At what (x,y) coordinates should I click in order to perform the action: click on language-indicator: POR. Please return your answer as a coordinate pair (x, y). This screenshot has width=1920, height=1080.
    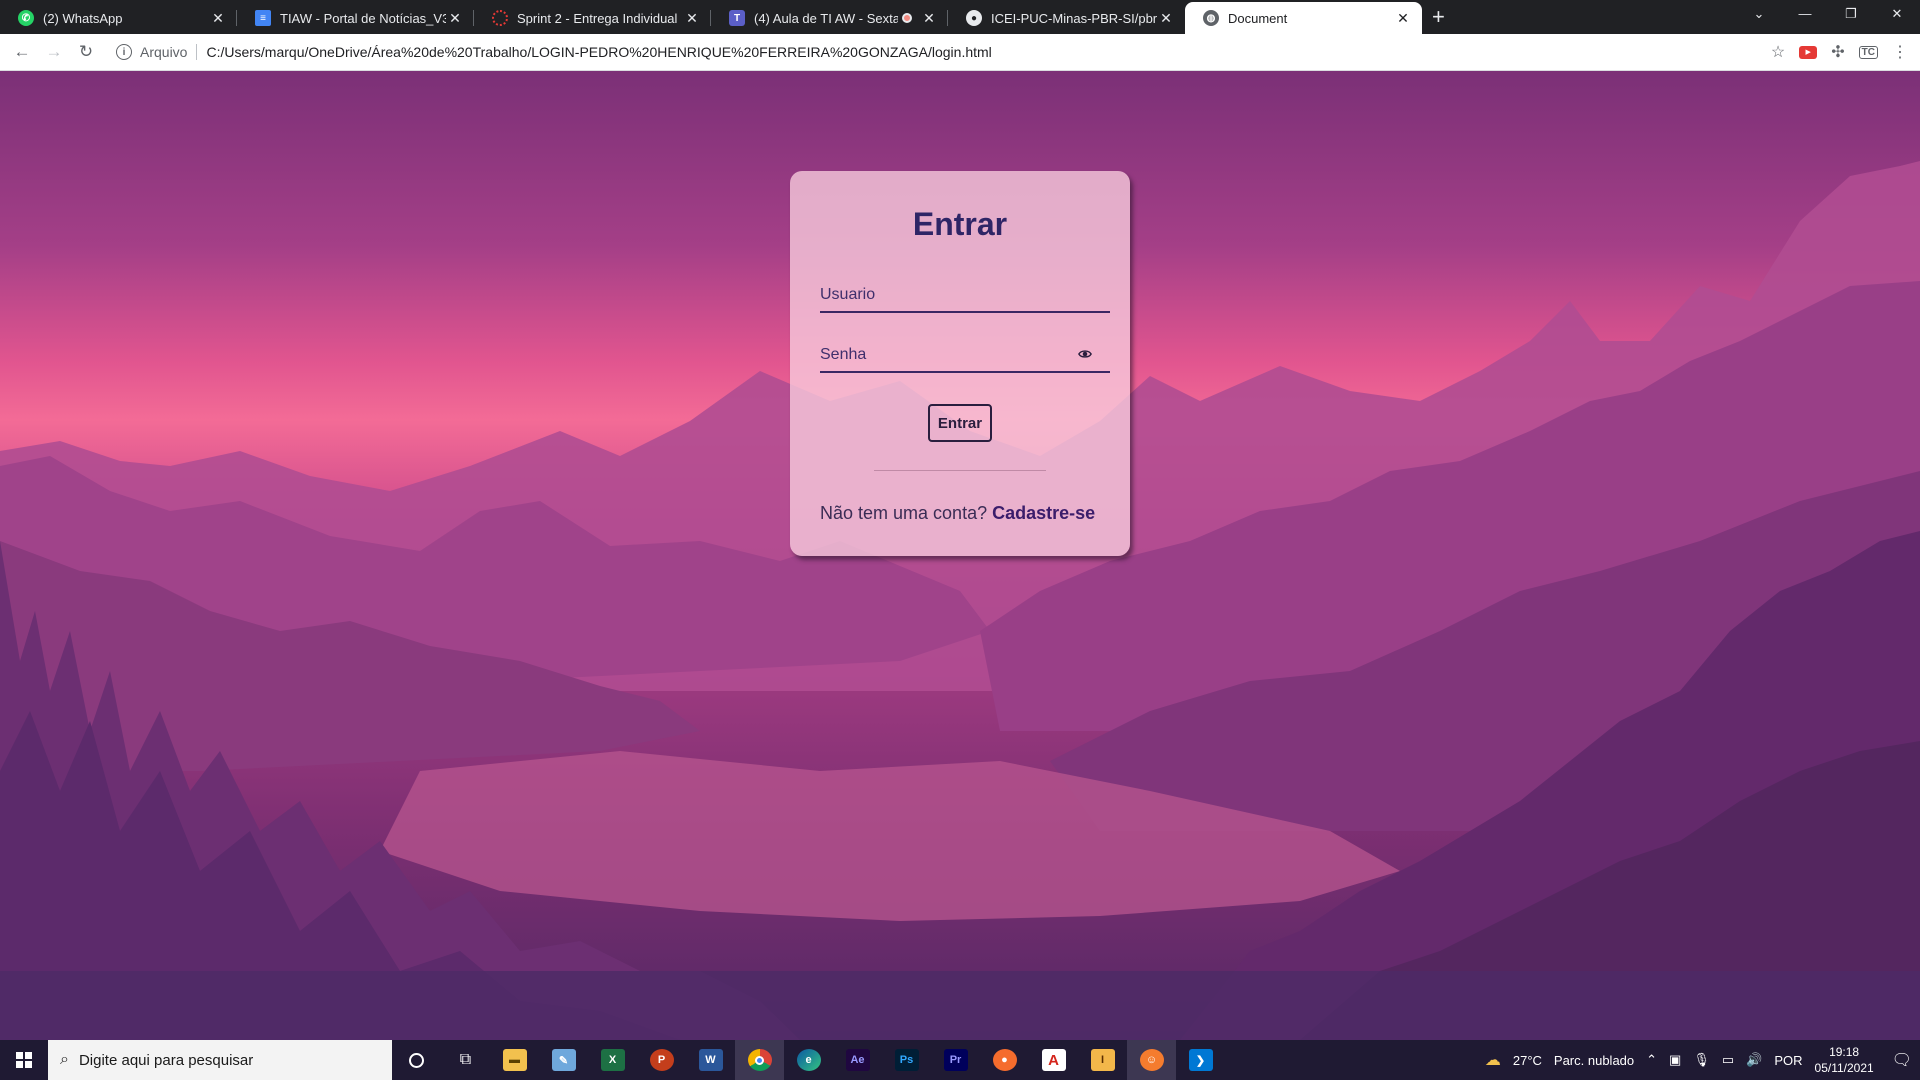
    Looking at the image, I should click on (1788, 1060).